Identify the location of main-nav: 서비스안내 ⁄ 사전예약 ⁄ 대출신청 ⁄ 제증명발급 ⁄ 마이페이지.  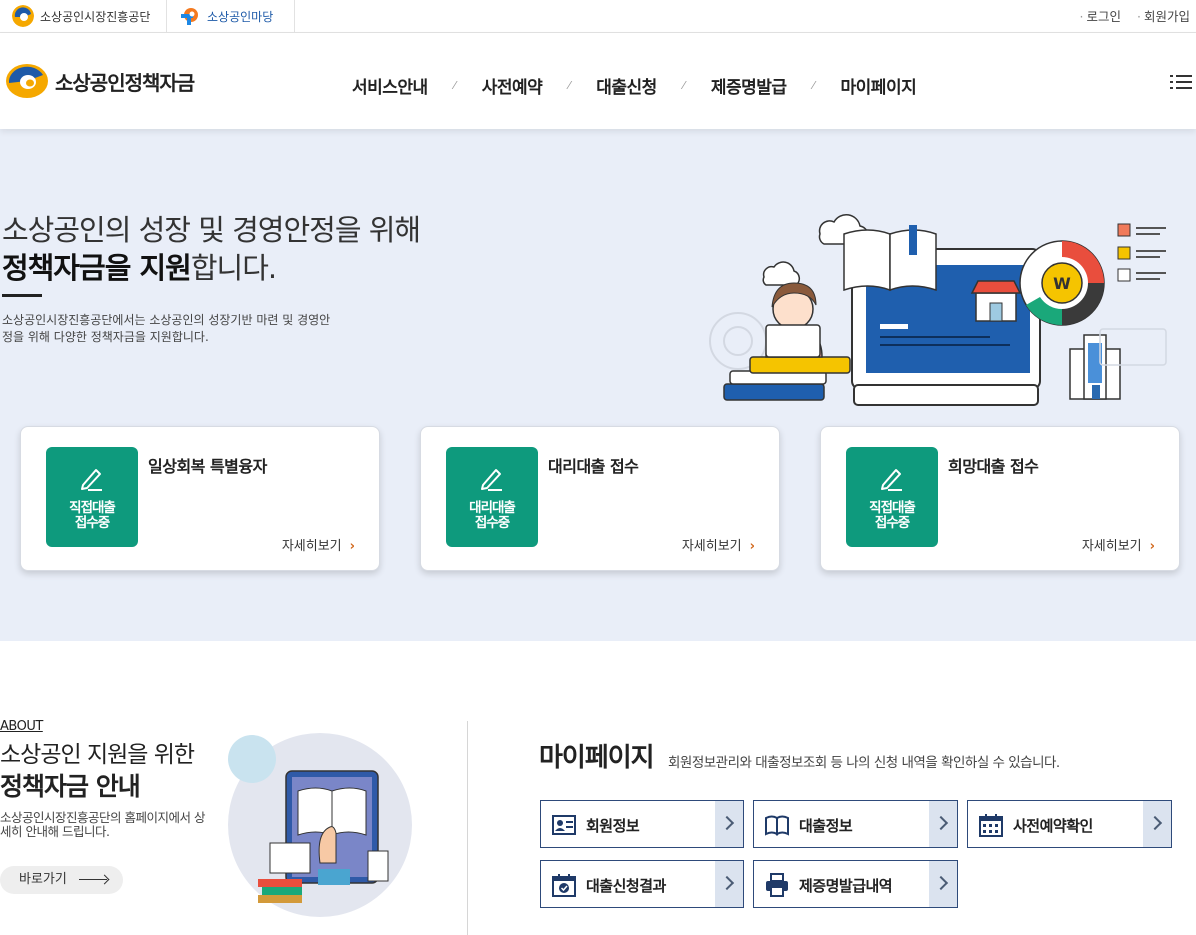
(634, 85).